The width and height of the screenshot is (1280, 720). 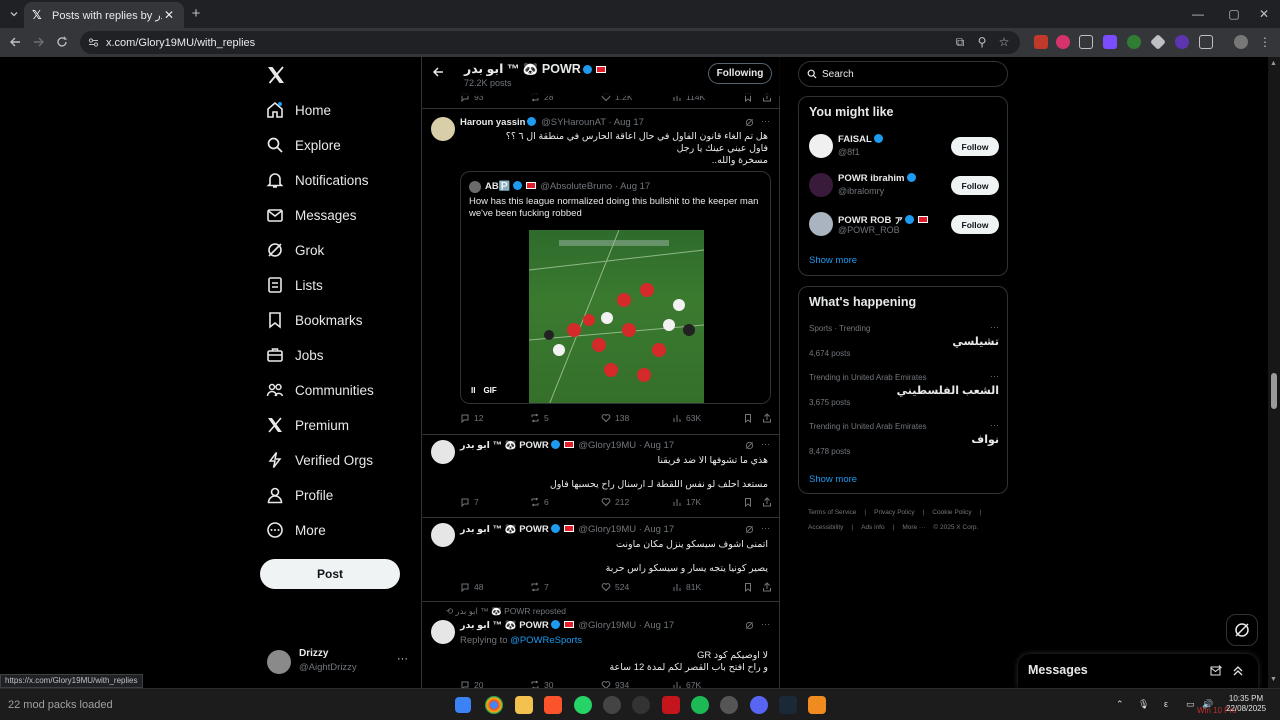 I want to click on reload-button, so click(x=62, y=42).